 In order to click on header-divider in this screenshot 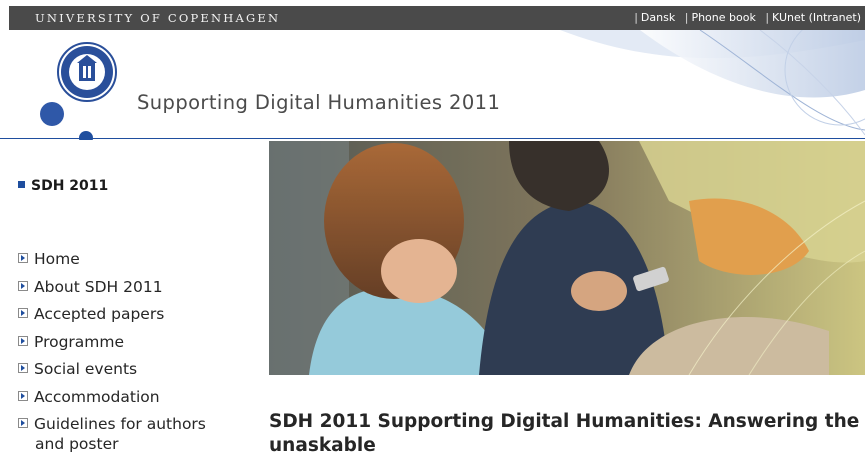, I will do `click(432, 138)`.